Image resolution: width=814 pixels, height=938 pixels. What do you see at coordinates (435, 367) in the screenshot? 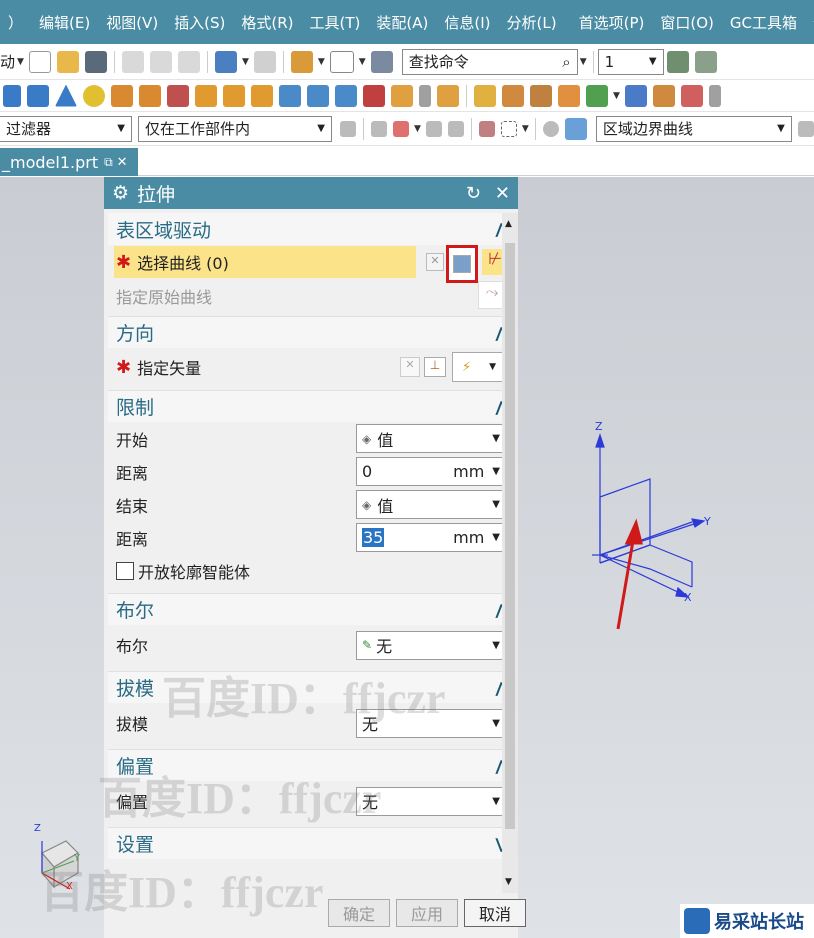
I see `vector-dialog-icon: ⊥` at bounding box center [435, 367].